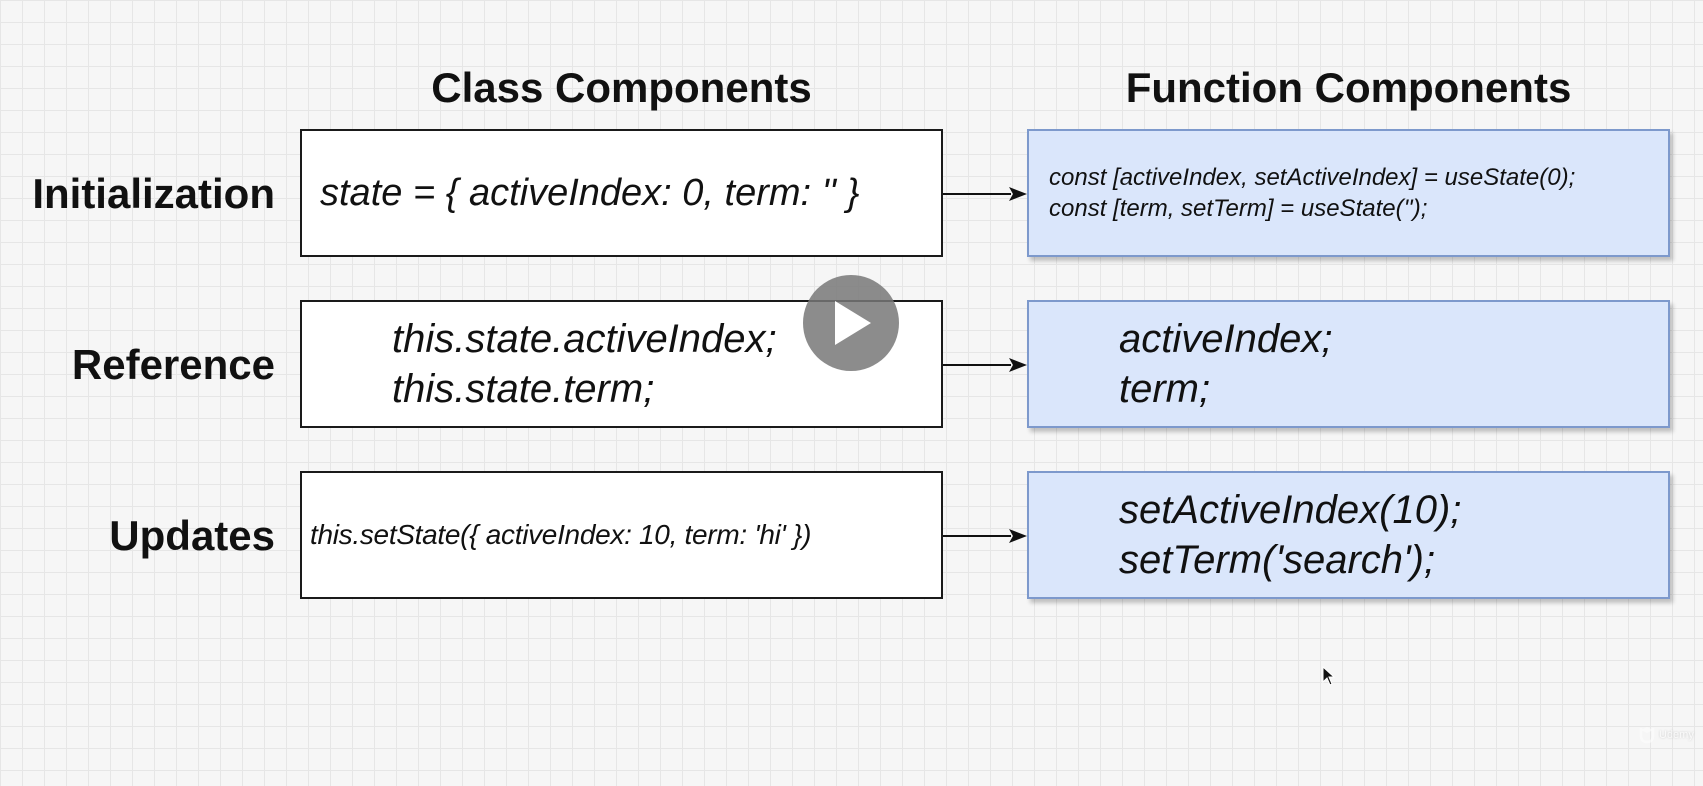  What do you see at coordinates (985, 365) in the screenshot?
I see `reference-arrow` at bounding box center [985, 365].